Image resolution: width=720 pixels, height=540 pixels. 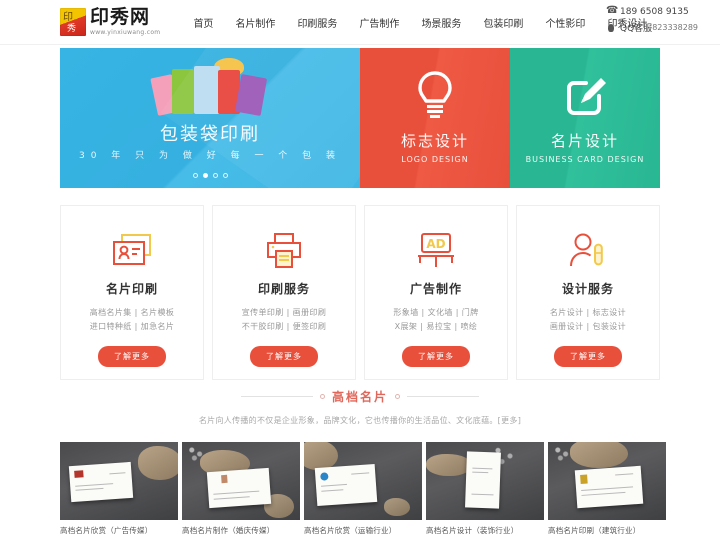 I want to click on gallery-item: 高档名片设计（装饰行业）, so click(x=485, y=489).